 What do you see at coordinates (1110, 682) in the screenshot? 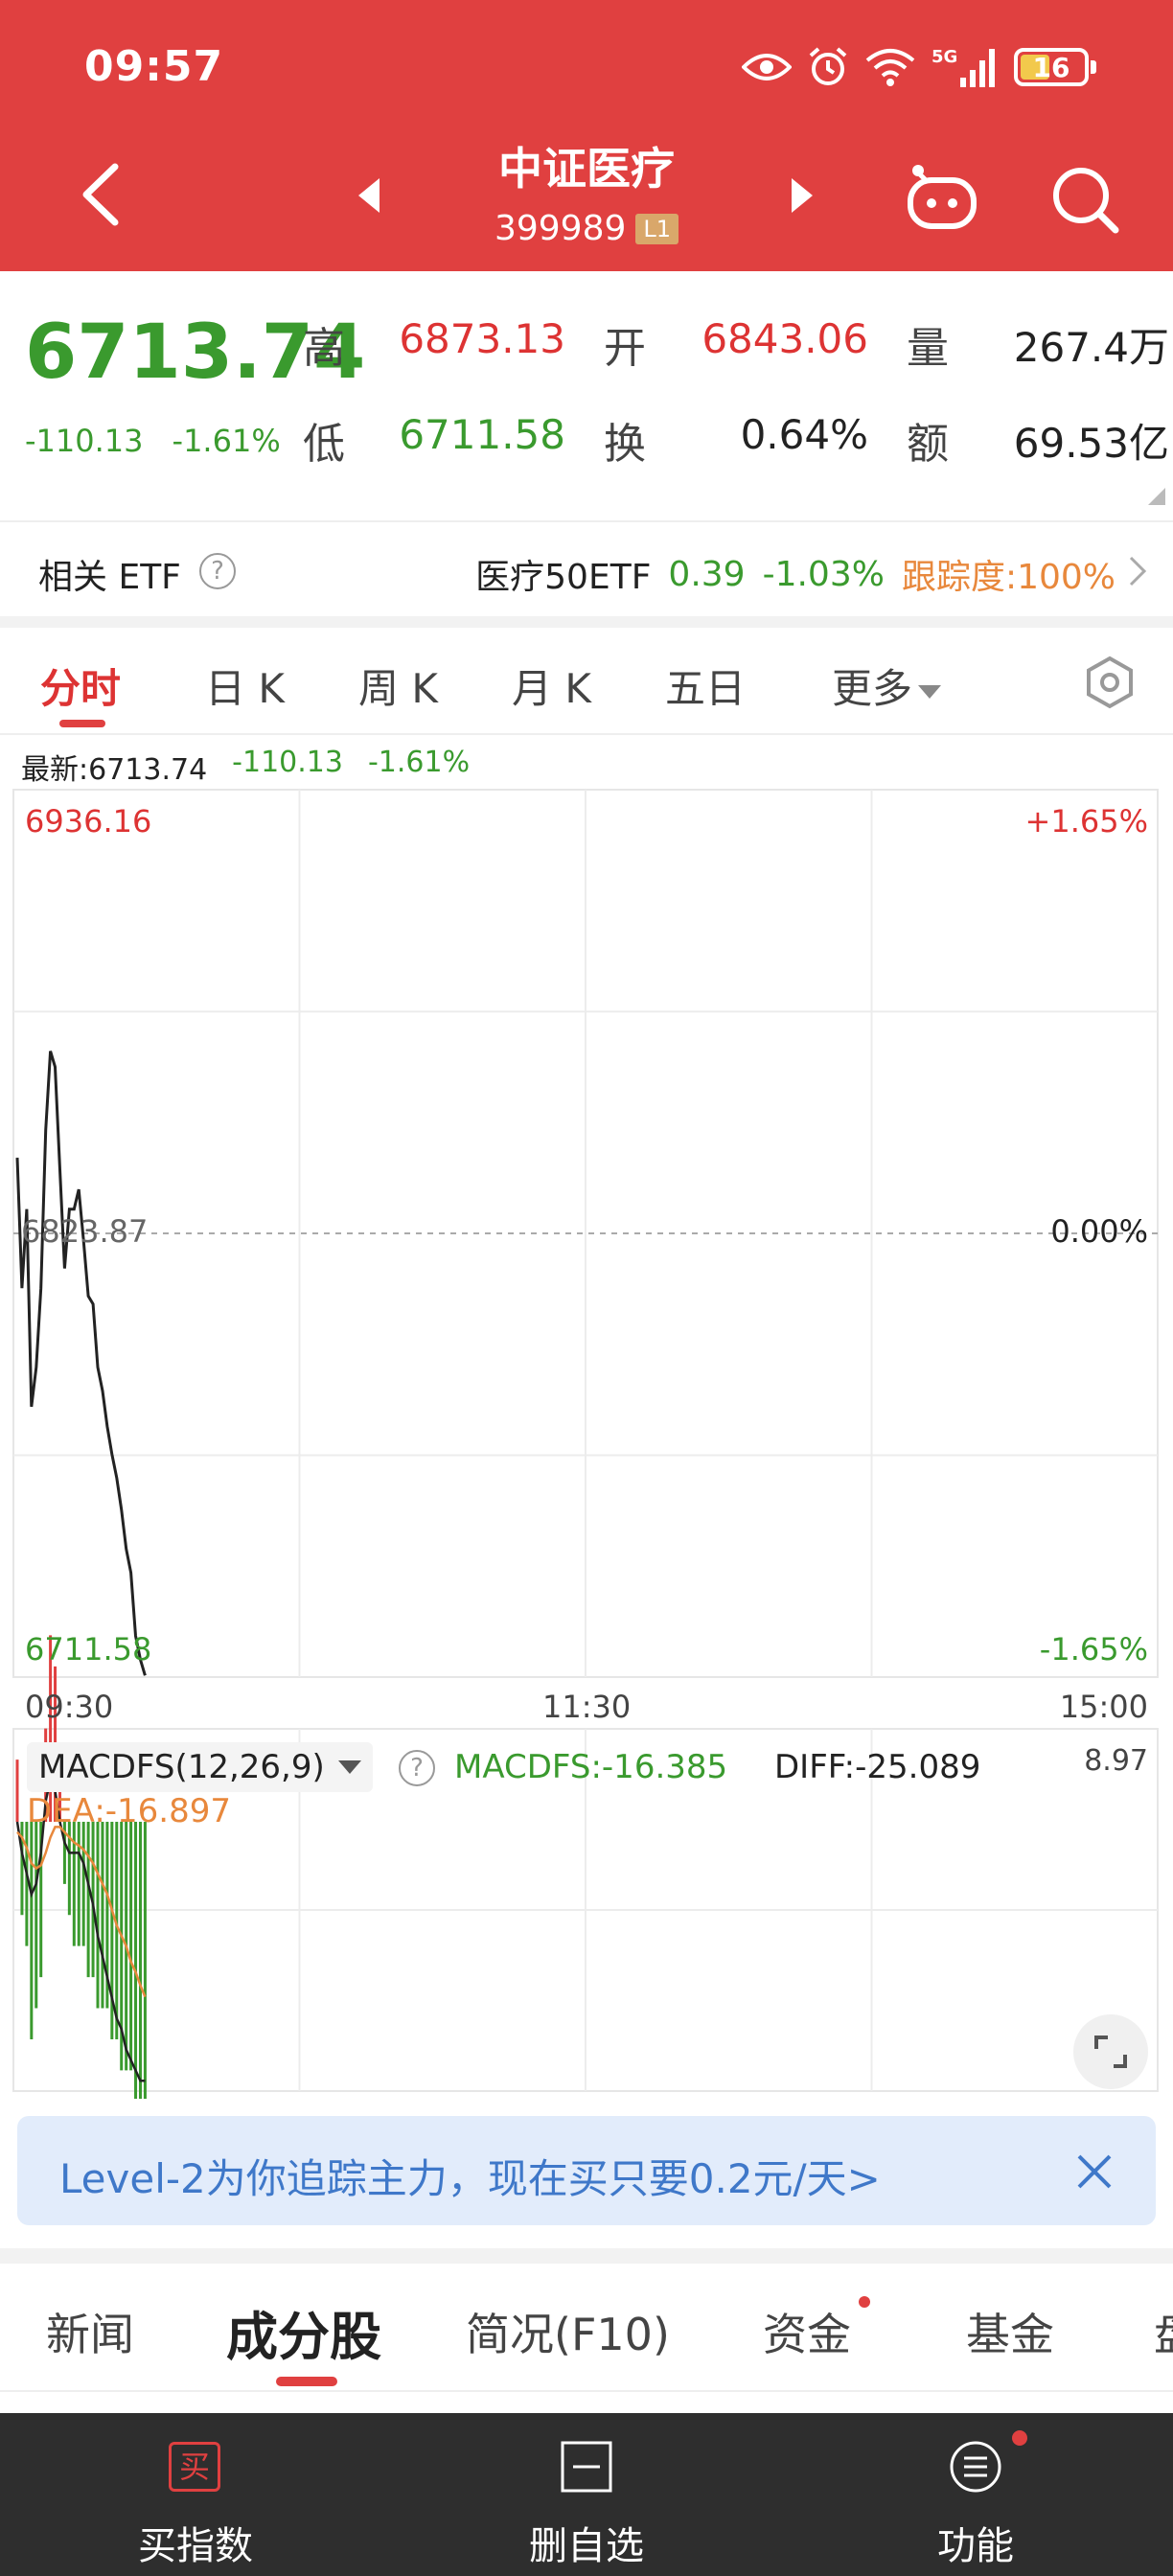
I see `chart-settings-icon` at bounding box center [1110, 682].